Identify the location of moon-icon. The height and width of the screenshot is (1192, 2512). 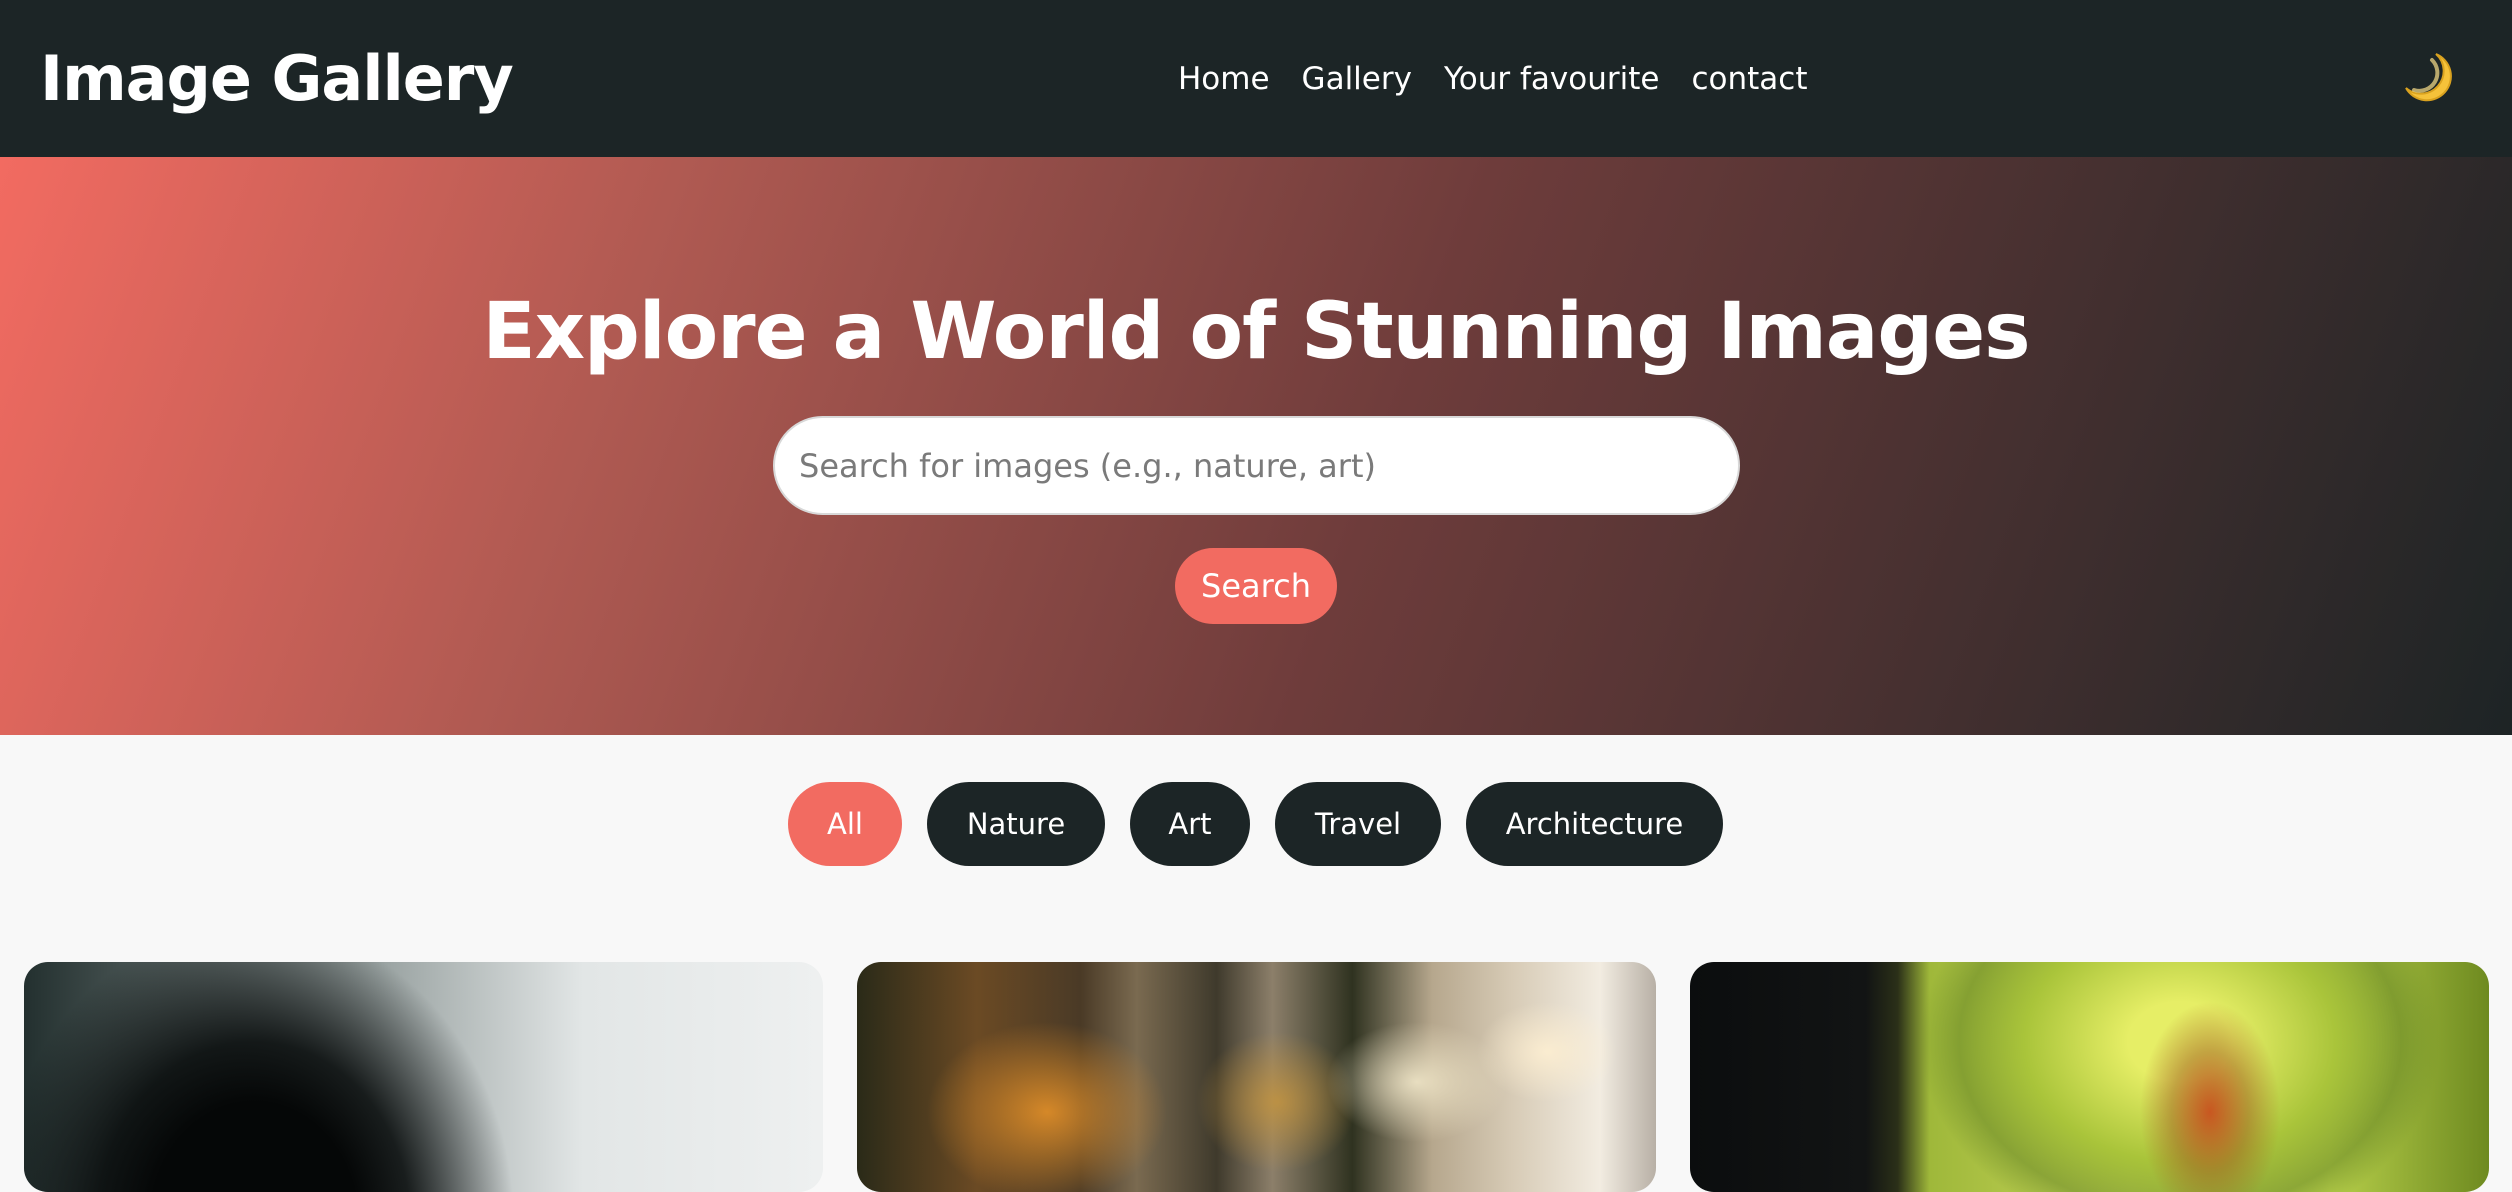
(2428, 77).